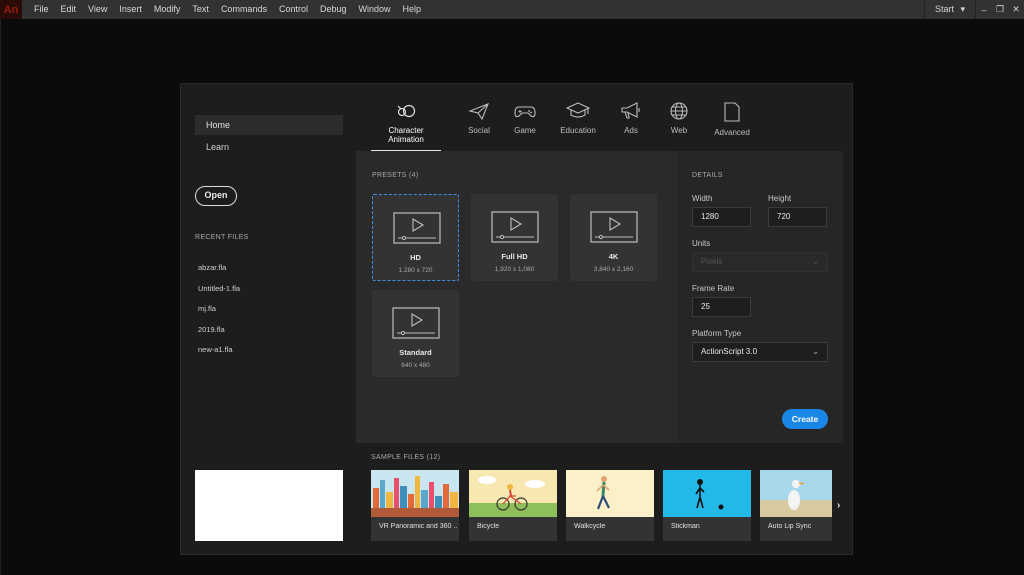 This screenshot has height=575, width=1024. What do you see at coordinates (216, 196) in the screenshot?
I see `open-button: Open` at bounding box center [216, 196].